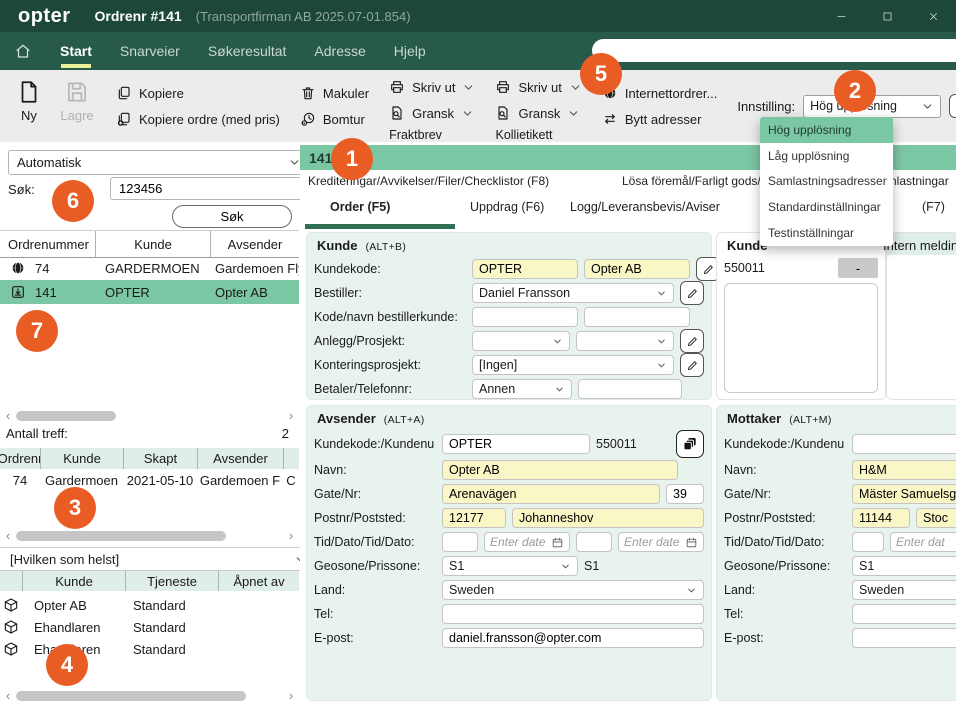 This screenshot has height=708, width=956. Describe the element at coordinates (904, 494) in the screenshot. I see `mottaker-gate-input` at that location.